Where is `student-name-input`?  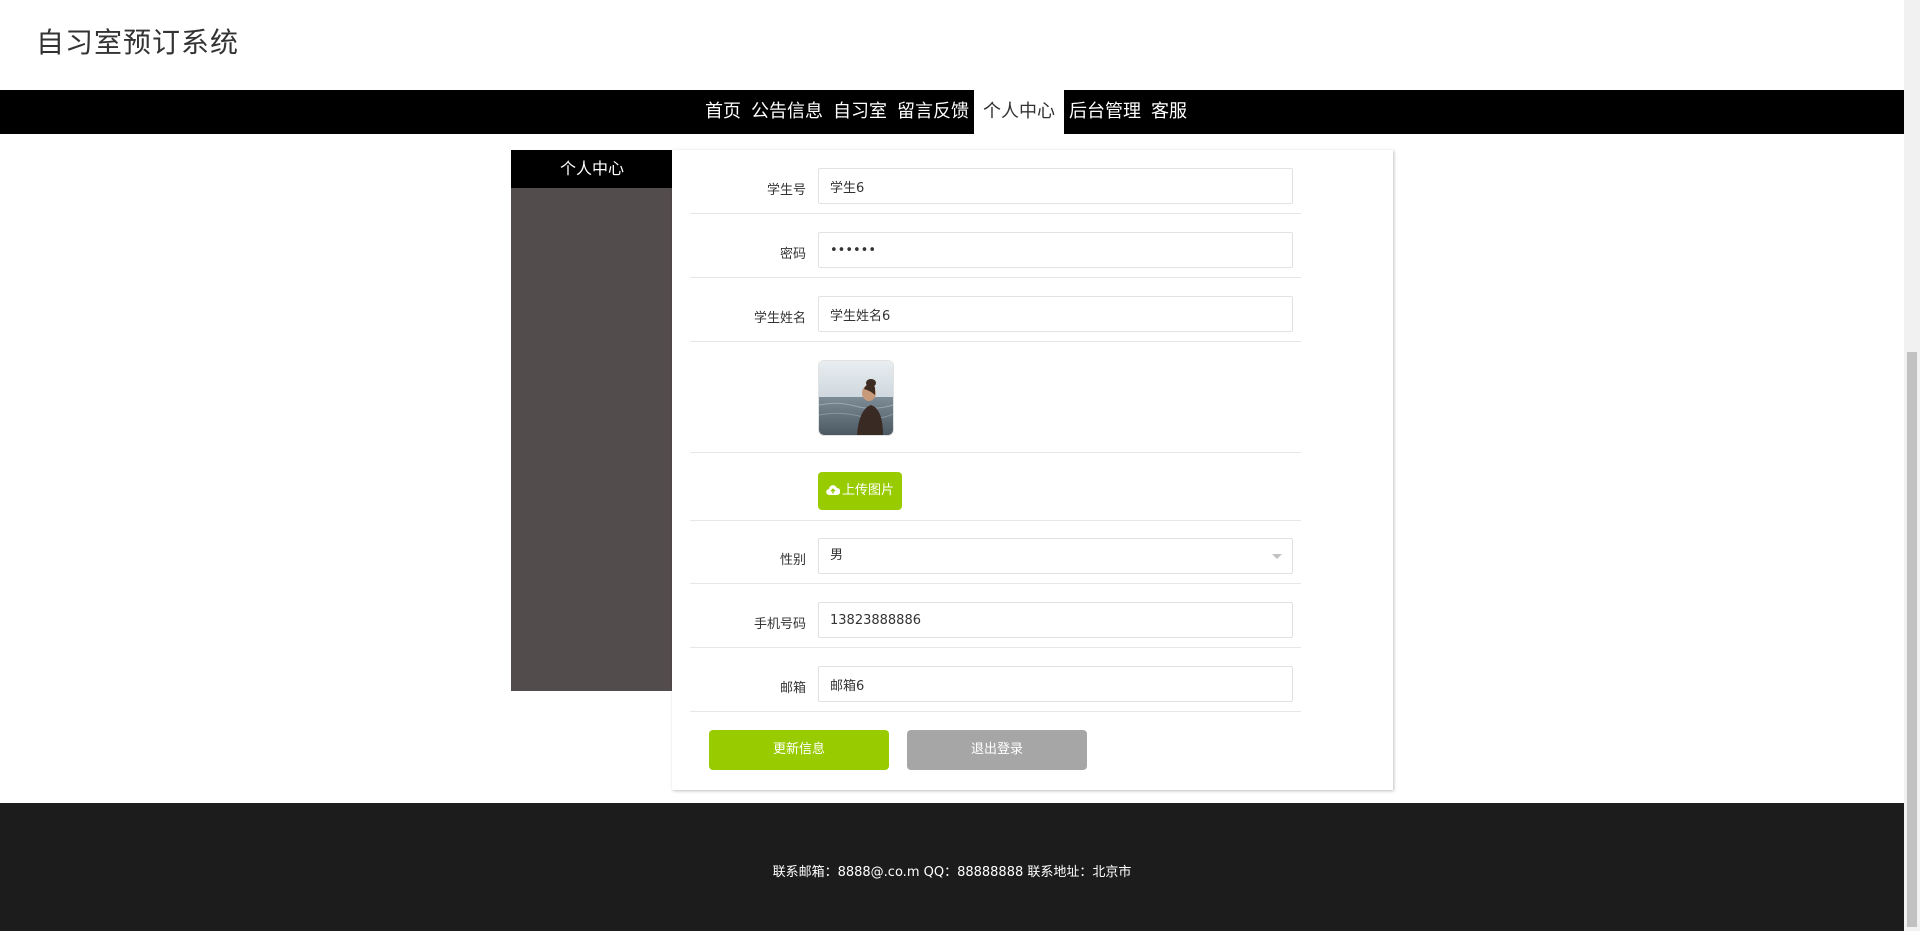
student-name-input is located at coordinates (1055, 314).